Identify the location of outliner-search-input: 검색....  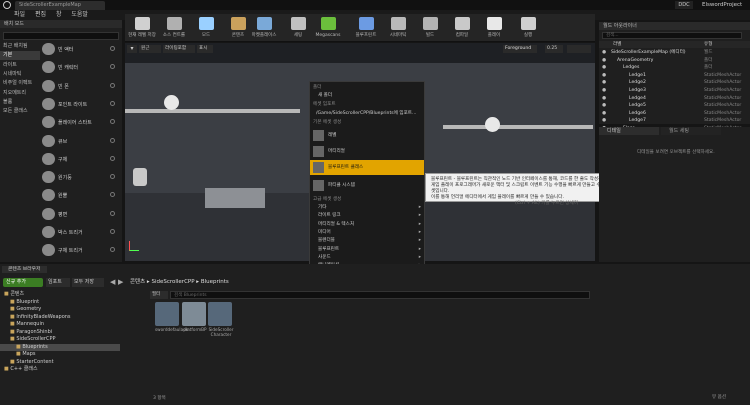
(672, 35).